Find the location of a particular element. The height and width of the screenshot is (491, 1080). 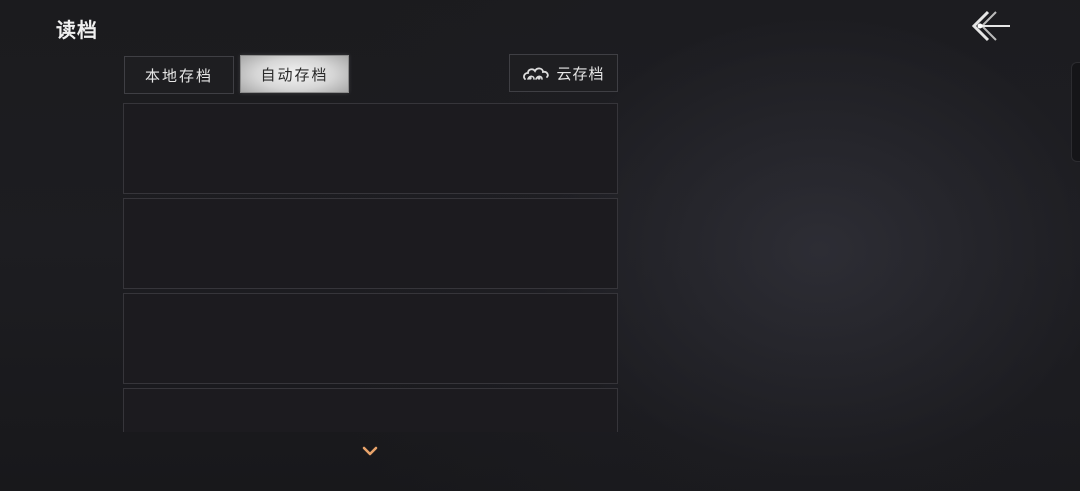

tab-cloud-save: 云存档 is located at coordinates (563, 73).